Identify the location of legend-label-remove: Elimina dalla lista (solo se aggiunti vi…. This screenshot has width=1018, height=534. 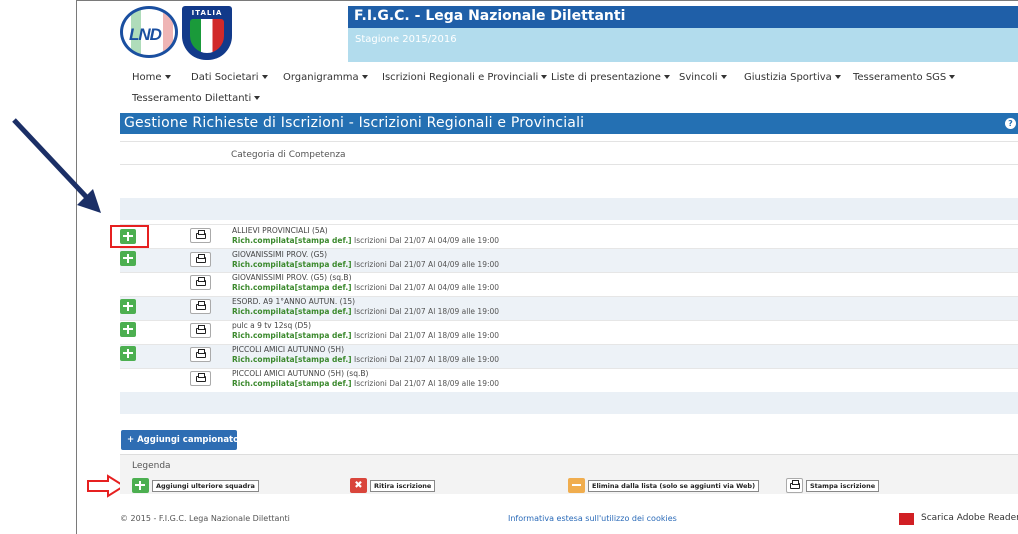
(674, 486).